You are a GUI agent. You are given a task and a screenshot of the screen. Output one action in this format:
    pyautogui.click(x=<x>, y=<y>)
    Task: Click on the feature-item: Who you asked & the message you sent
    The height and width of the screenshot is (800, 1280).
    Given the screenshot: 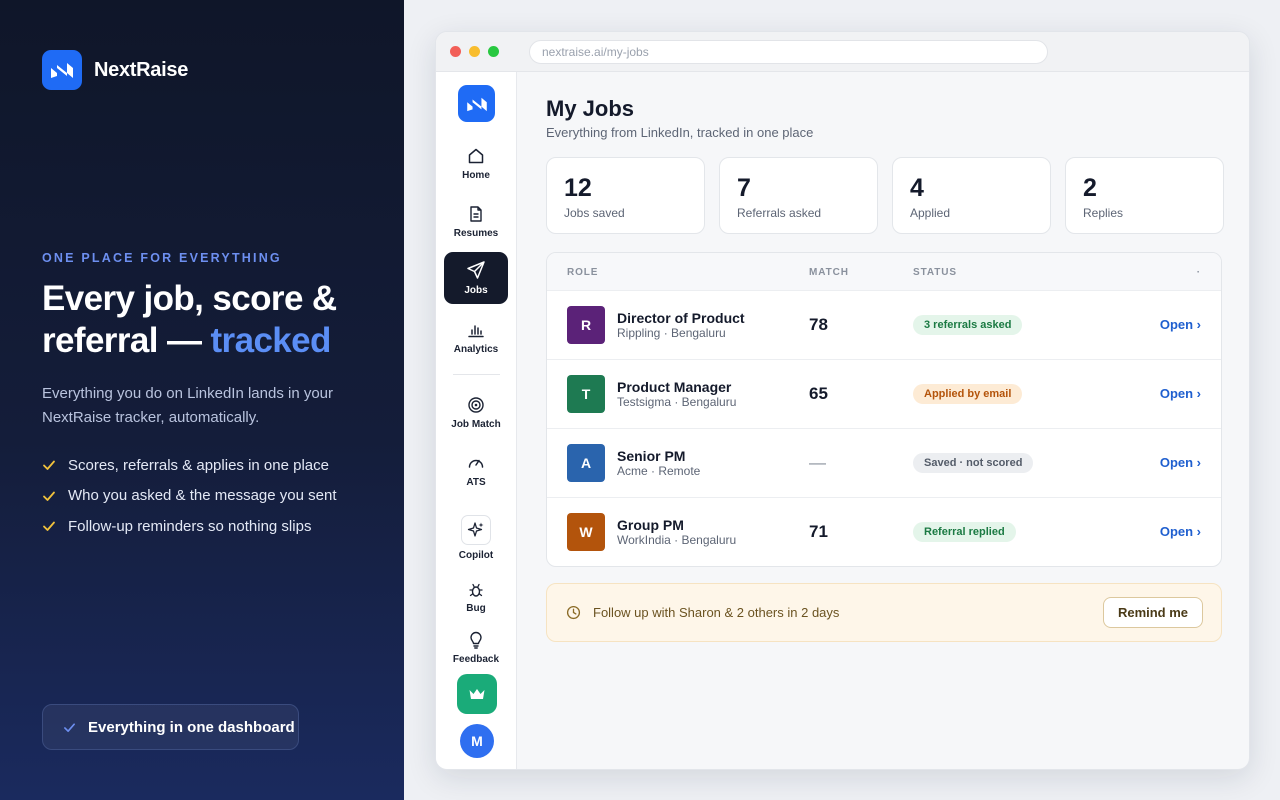 What is the action you would take?
    pyautogui.click(x=189, y=496)
    